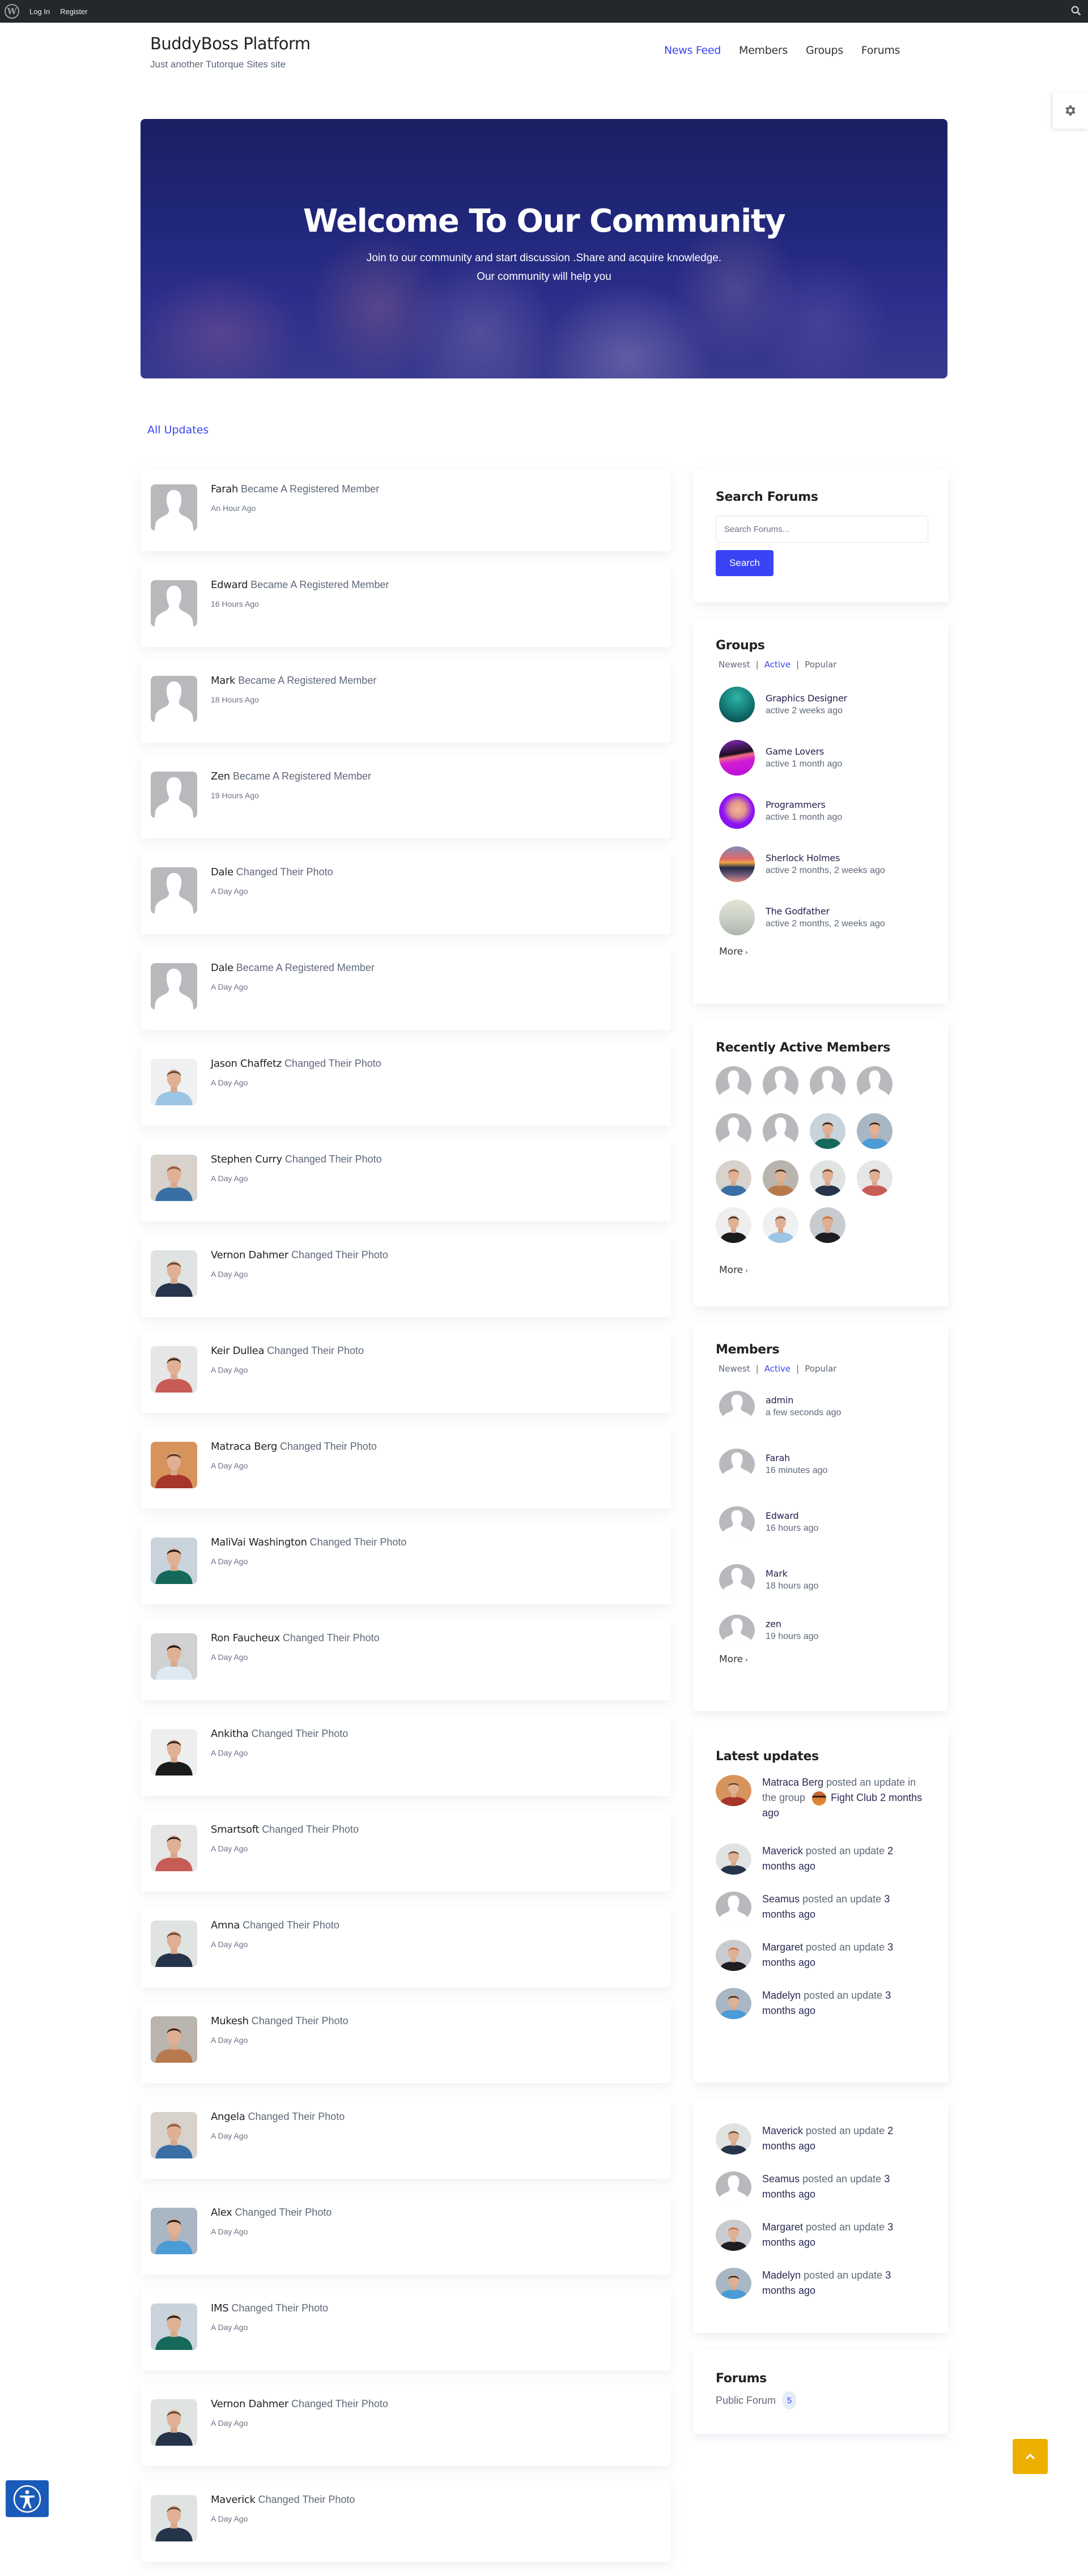 The image size is (1088, 2576). I want to click on feed-user-link: Edward, so click(229, 585).